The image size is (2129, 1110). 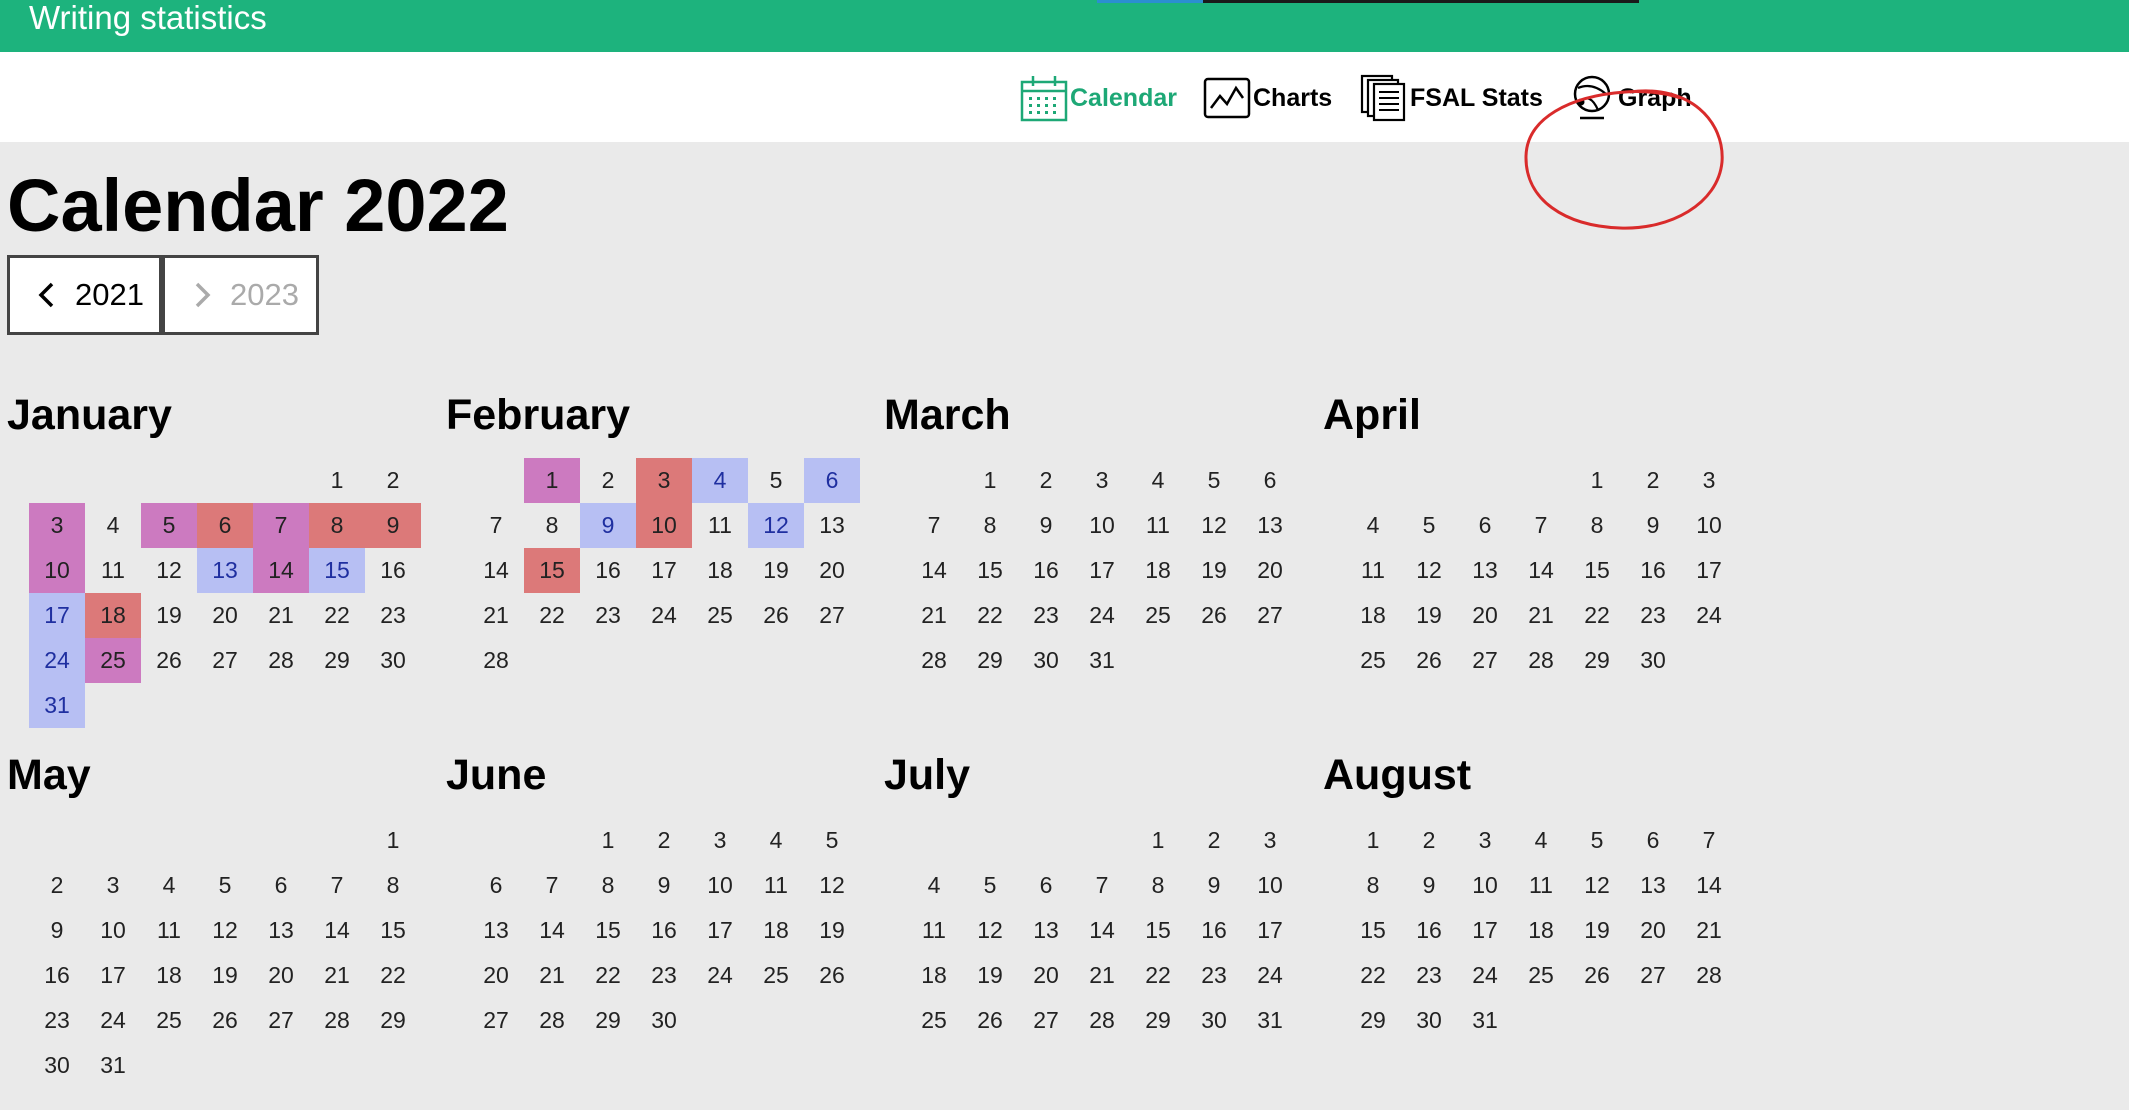 I want to click on next-year-button: 2023, so click(x=240, y=295).